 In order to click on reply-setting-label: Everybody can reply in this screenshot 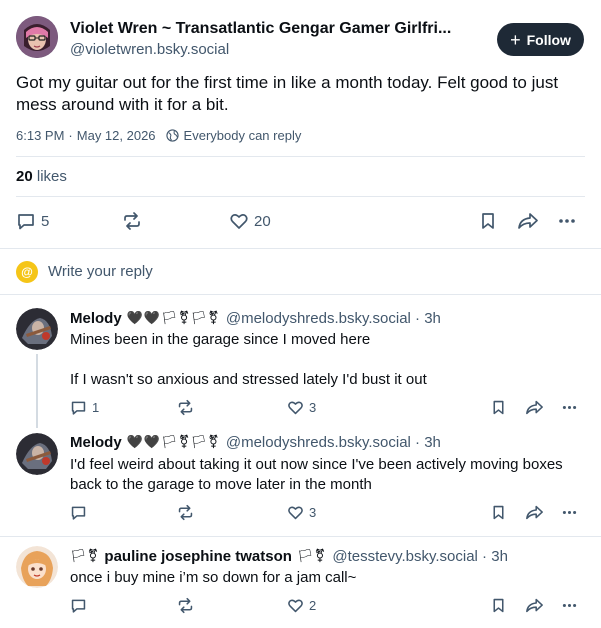, I will do `click(242, 135)`.